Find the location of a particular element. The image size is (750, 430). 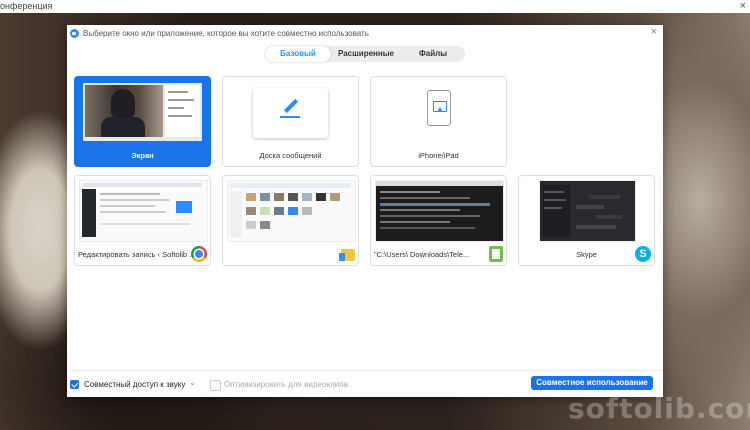

folder-icon is located at coordinates (347, 255).